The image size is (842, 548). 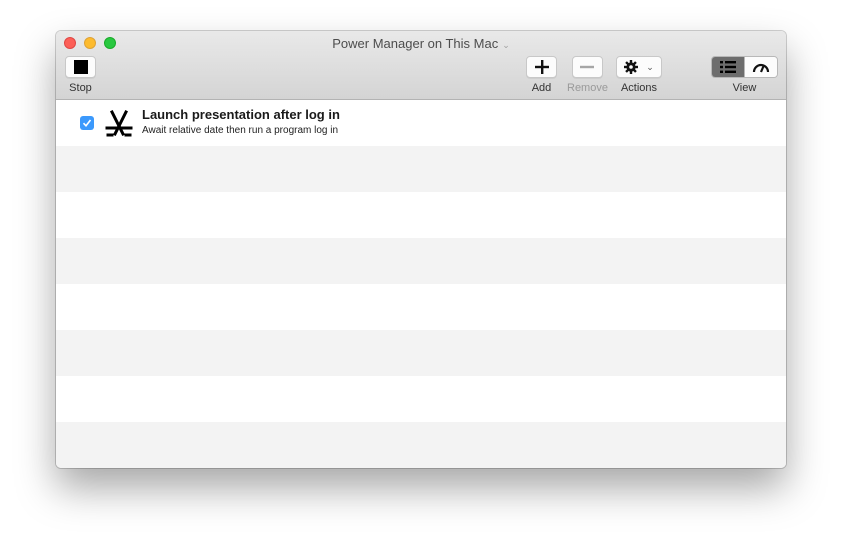 I want to click on list-icon, so click(x=728, y=67).